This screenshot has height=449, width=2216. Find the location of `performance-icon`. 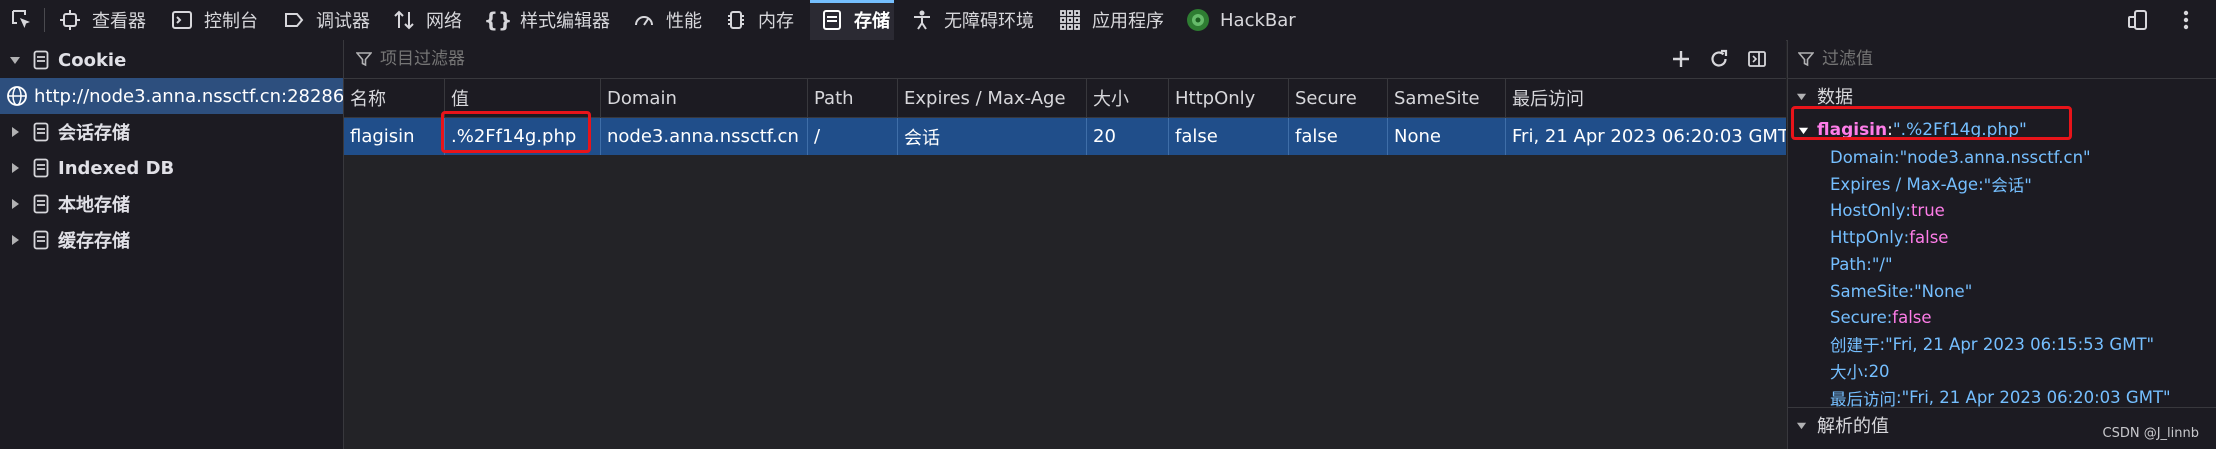

performance-icon is located at coordinates (644, 20).